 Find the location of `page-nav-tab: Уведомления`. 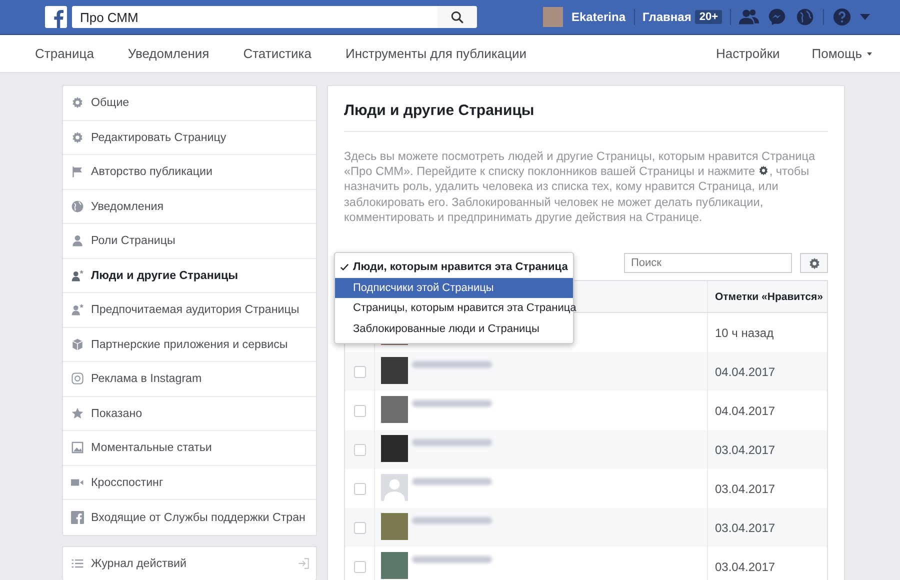

page-nav-tab: Уведомления is located at coordinates (169, 53).